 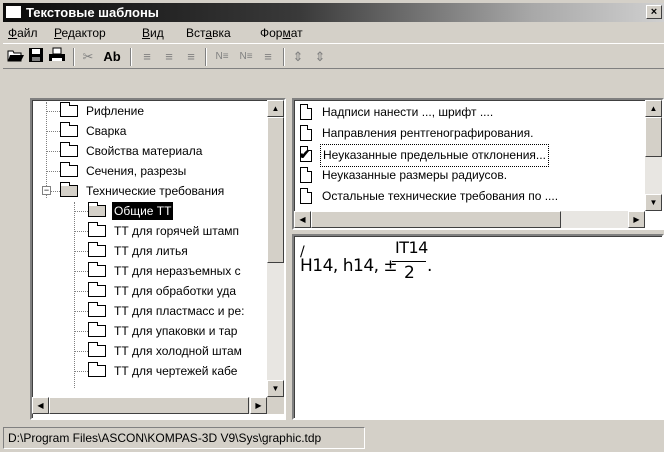 What do you see at coordinates (246, 57) in the screenshot?
I see `numbering-sub-icon: N≡` at bounding box center [246, 57].